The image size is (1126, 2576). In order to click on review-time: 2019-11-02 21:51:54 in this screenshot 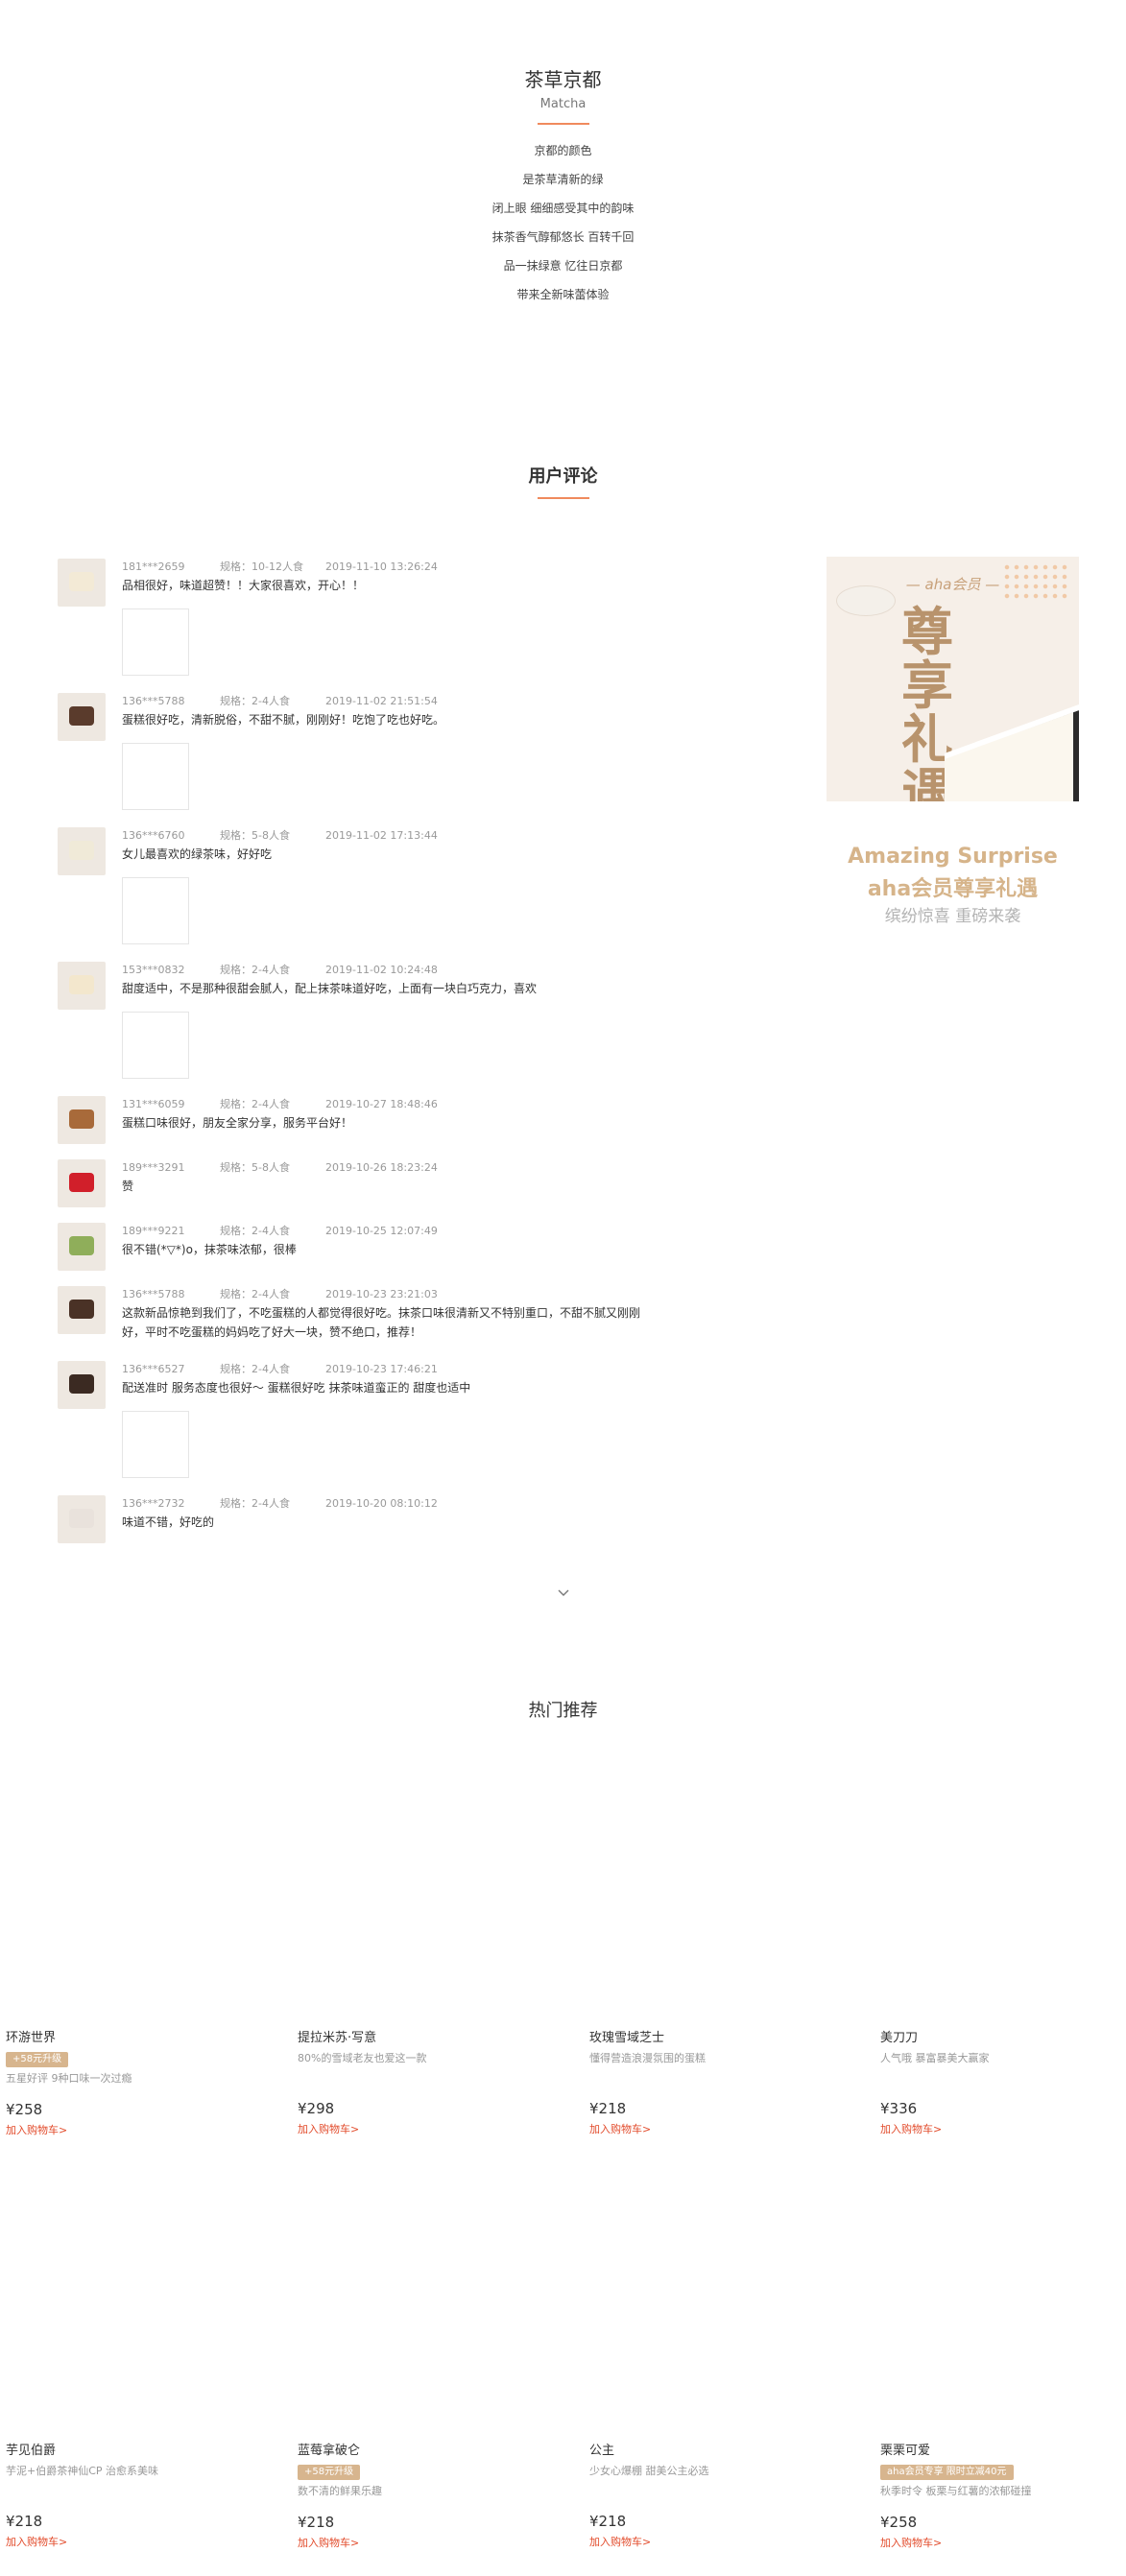, I will do `click(382, 701)`.